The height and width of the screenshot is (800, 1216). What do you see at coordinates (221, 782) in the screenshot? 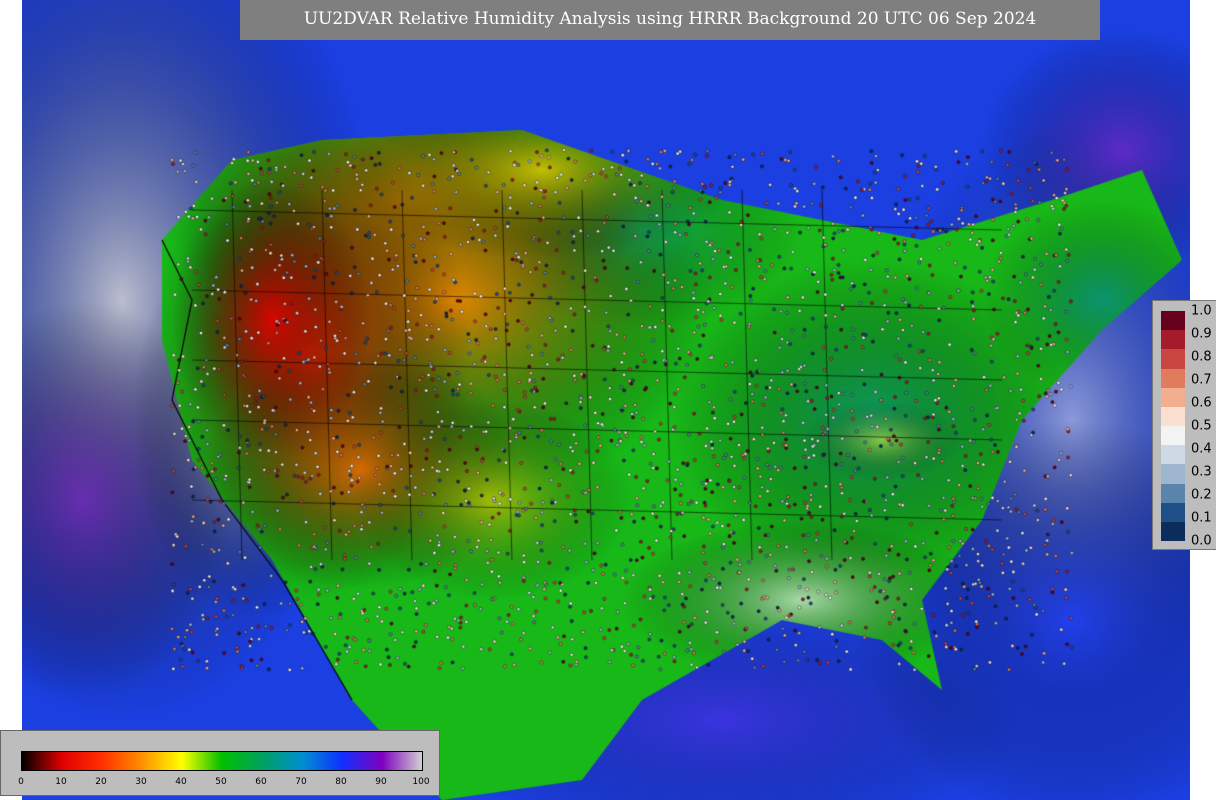
I see `rh-colorbar-tick: 50` at bounding box center [221, 782].